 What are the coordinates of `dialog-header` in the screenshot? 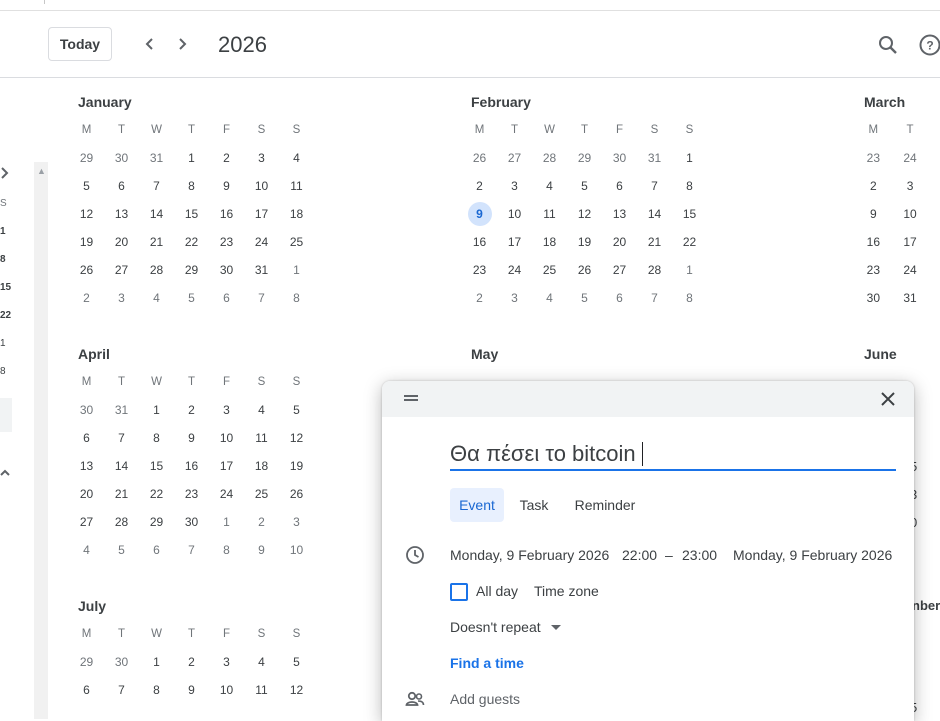 It's located at (648, 399).